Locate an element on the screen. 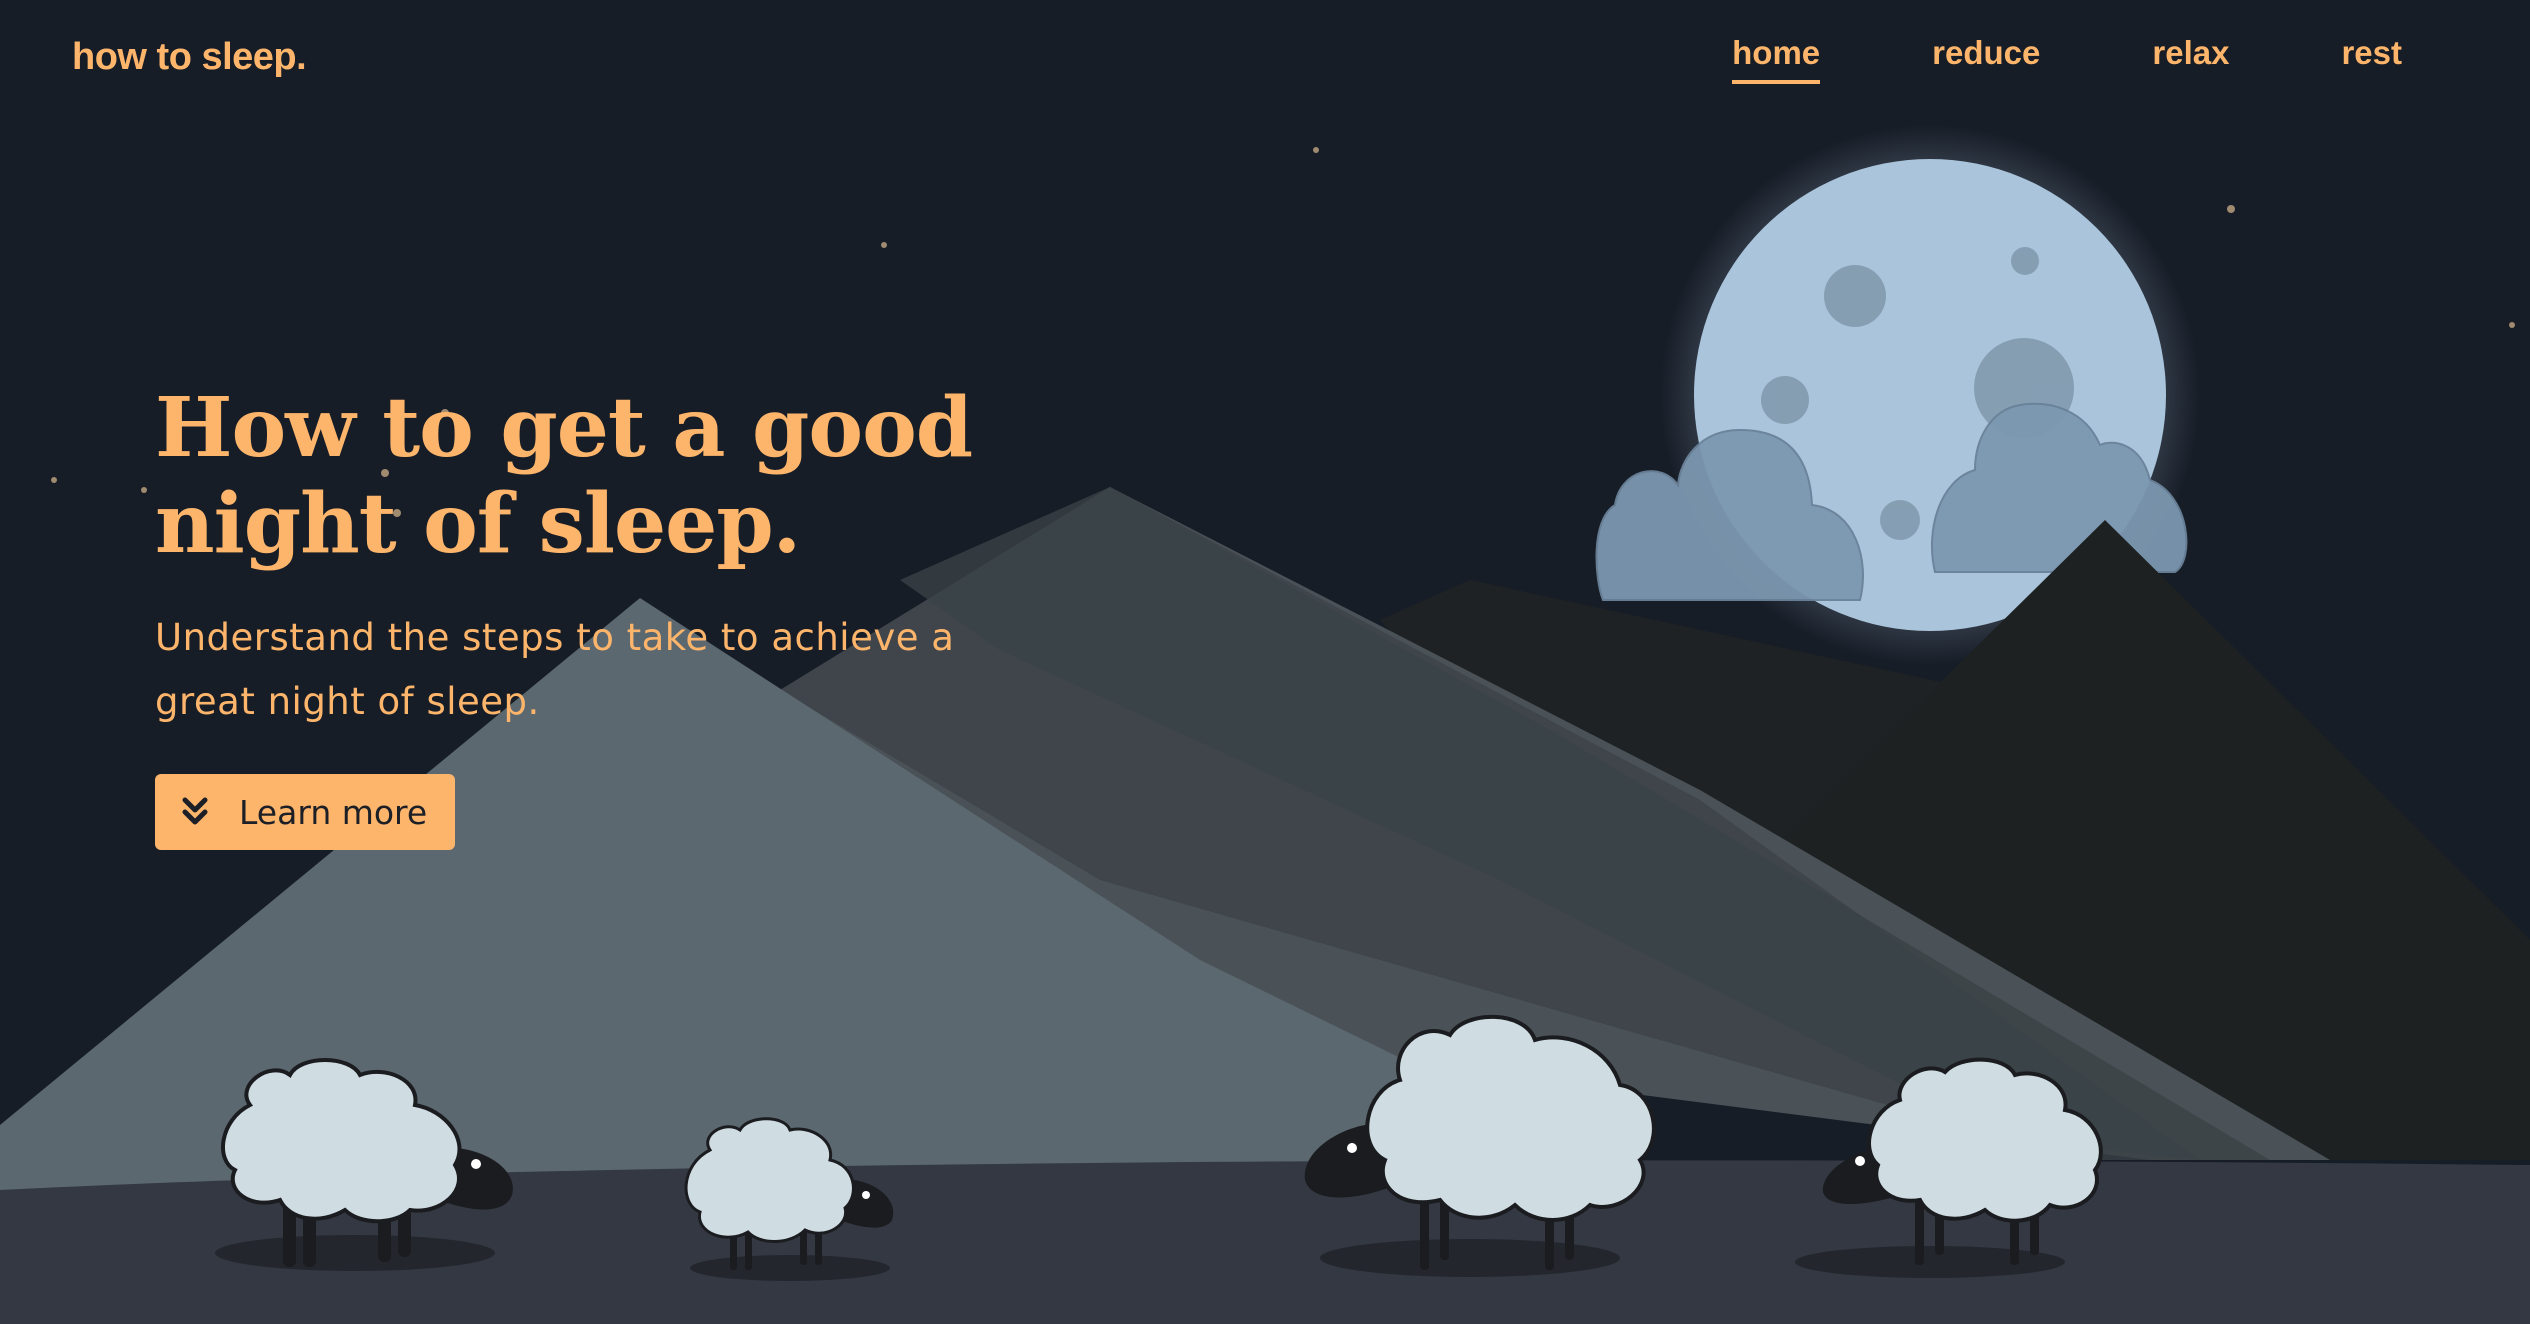 The width and height of the screenshot is (2530, 1324). main-nav: home reduce relax rest is located at coordinates (2011, 59).